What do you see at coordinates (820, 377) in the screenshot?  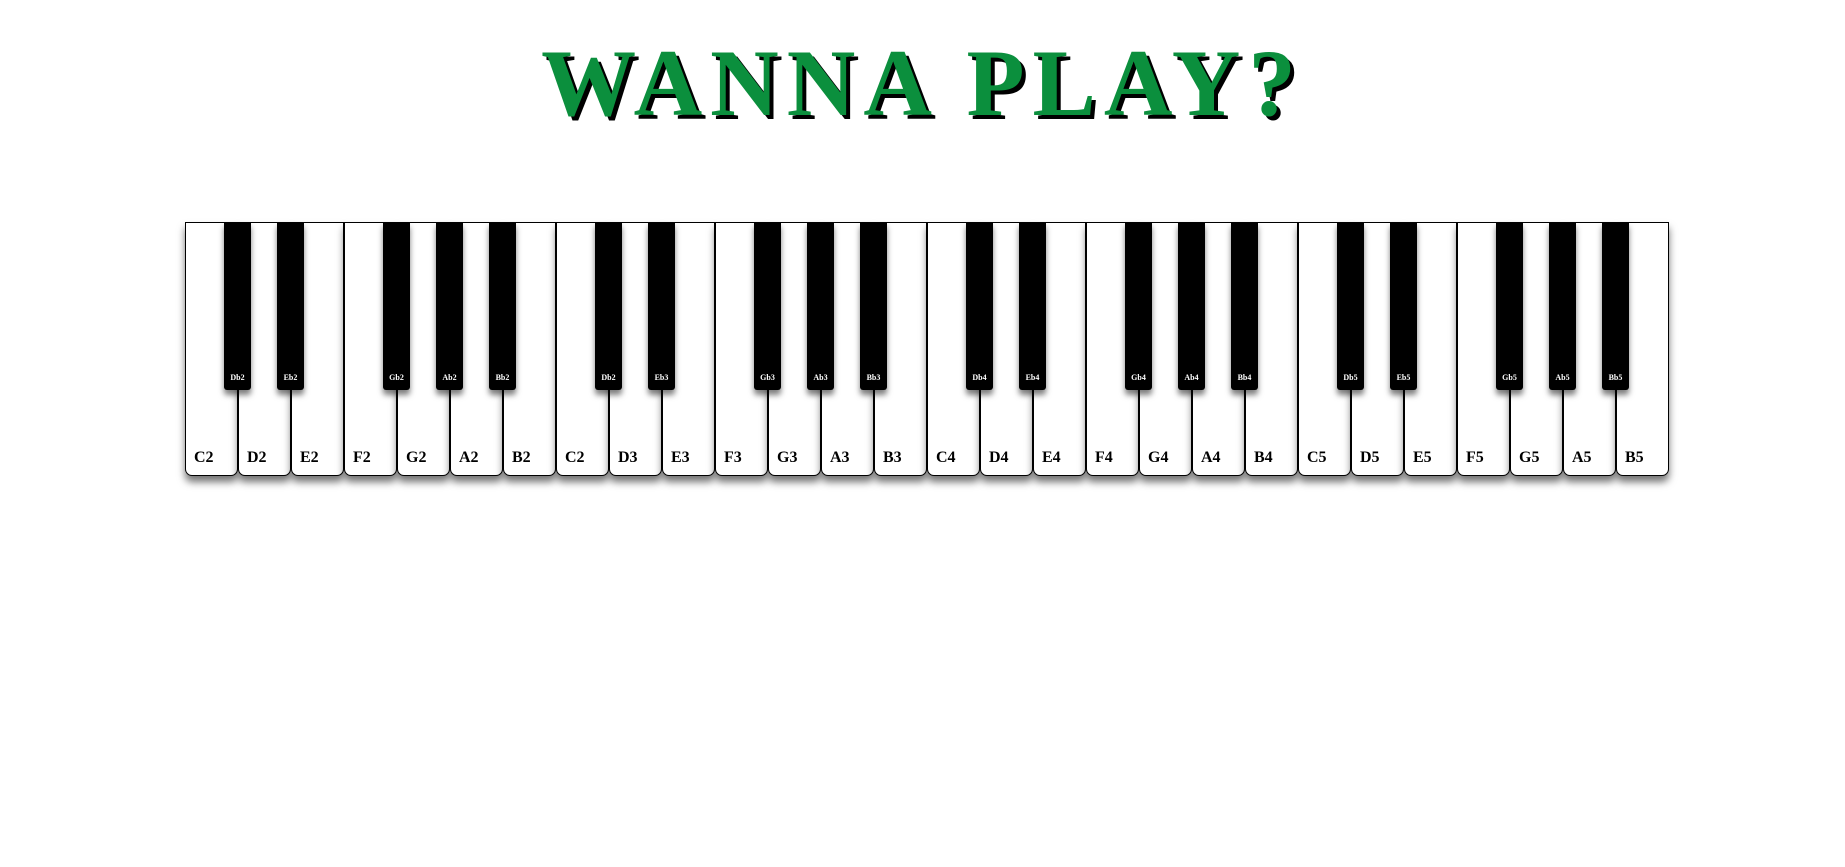 I see `black-key-label: Ab3` at bounding box center [820, 377].